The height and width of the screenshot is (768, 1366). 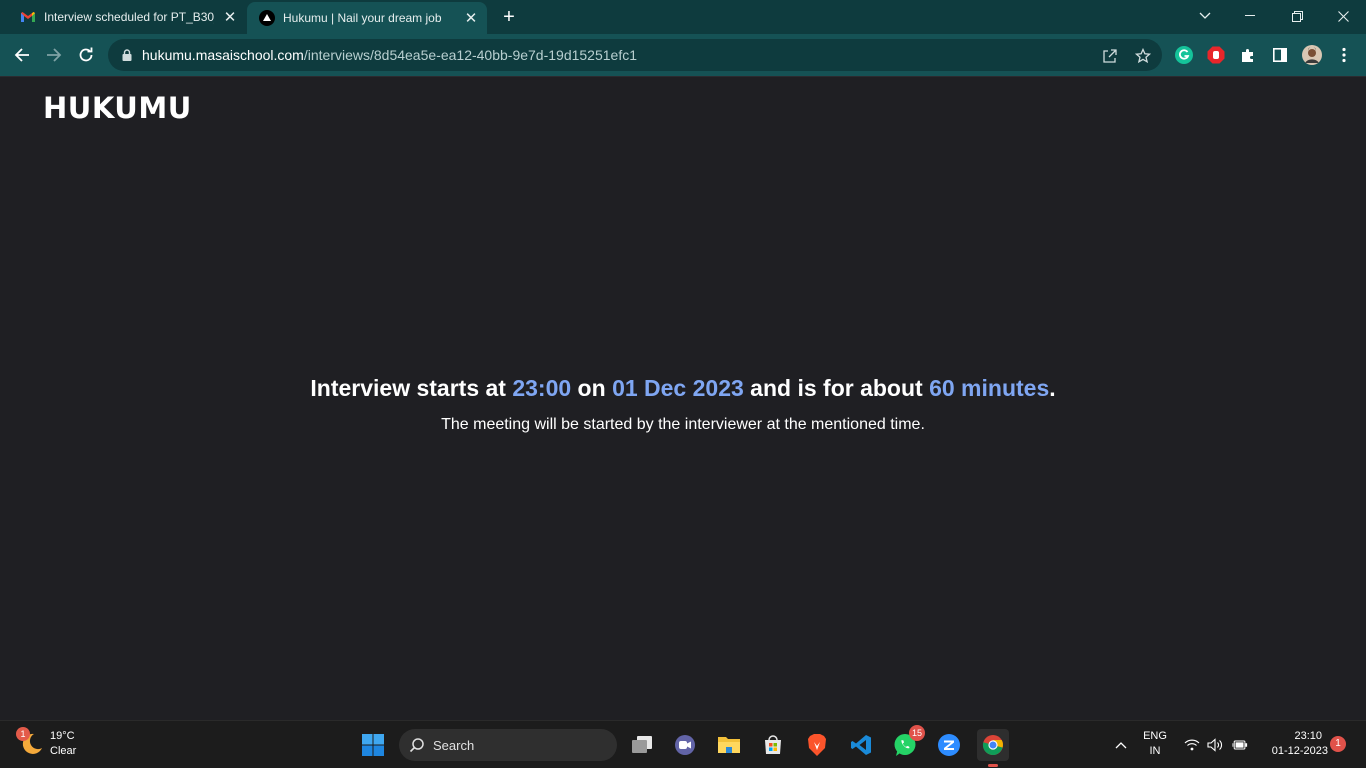 I want to click on tab-hukumu: Hukumu | Nail your dream job ✕, so click(x=367, y=18).